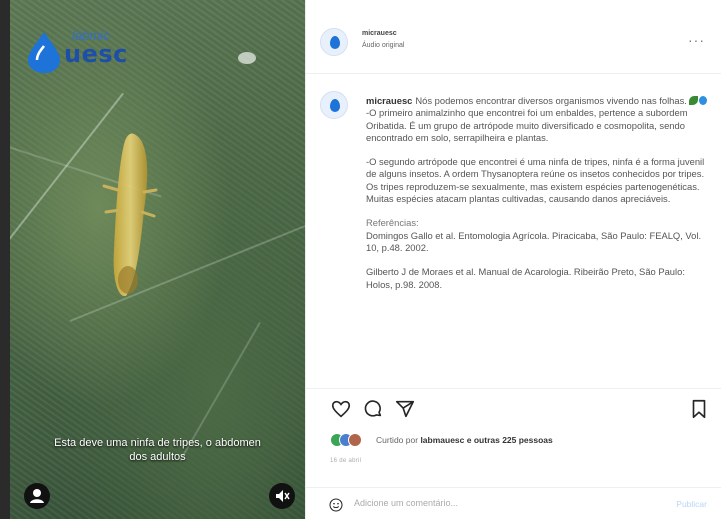 This screenshot has height=519, width=721. I want to click on likes-prefix: Curtido por, so click(397, 440).